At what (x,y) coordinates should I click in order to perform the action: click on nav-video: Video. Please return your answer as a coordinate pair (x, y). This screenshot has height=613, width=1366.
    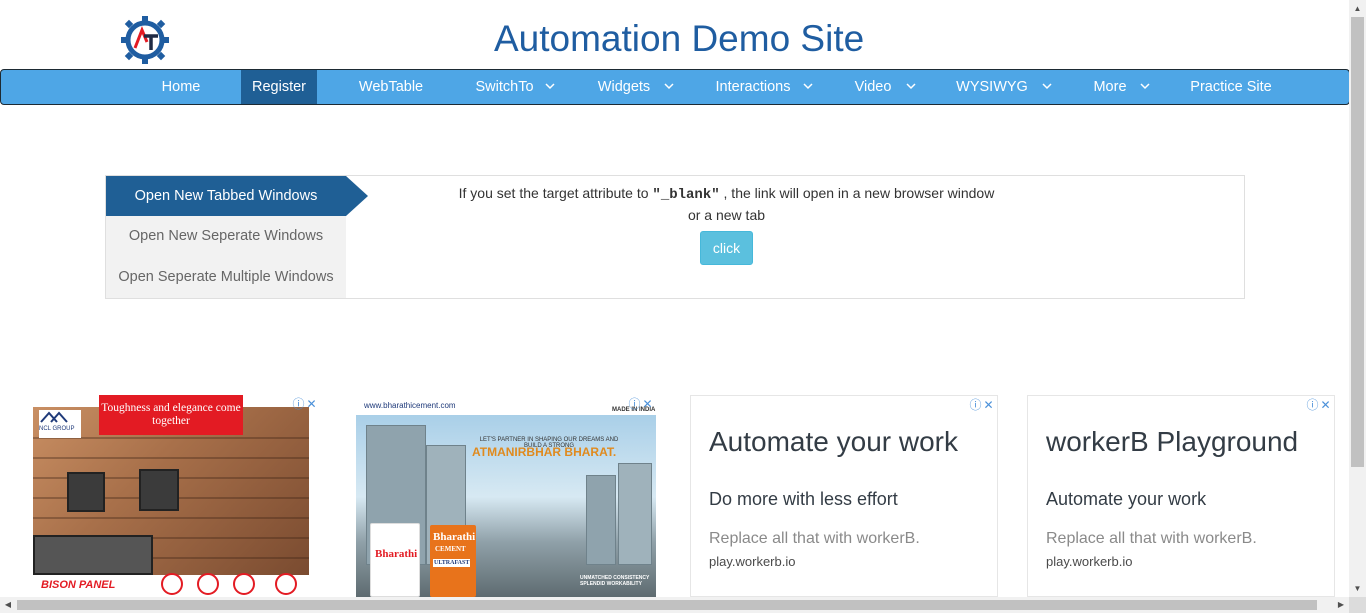
    Looking at the image, I should click on (873, 87).